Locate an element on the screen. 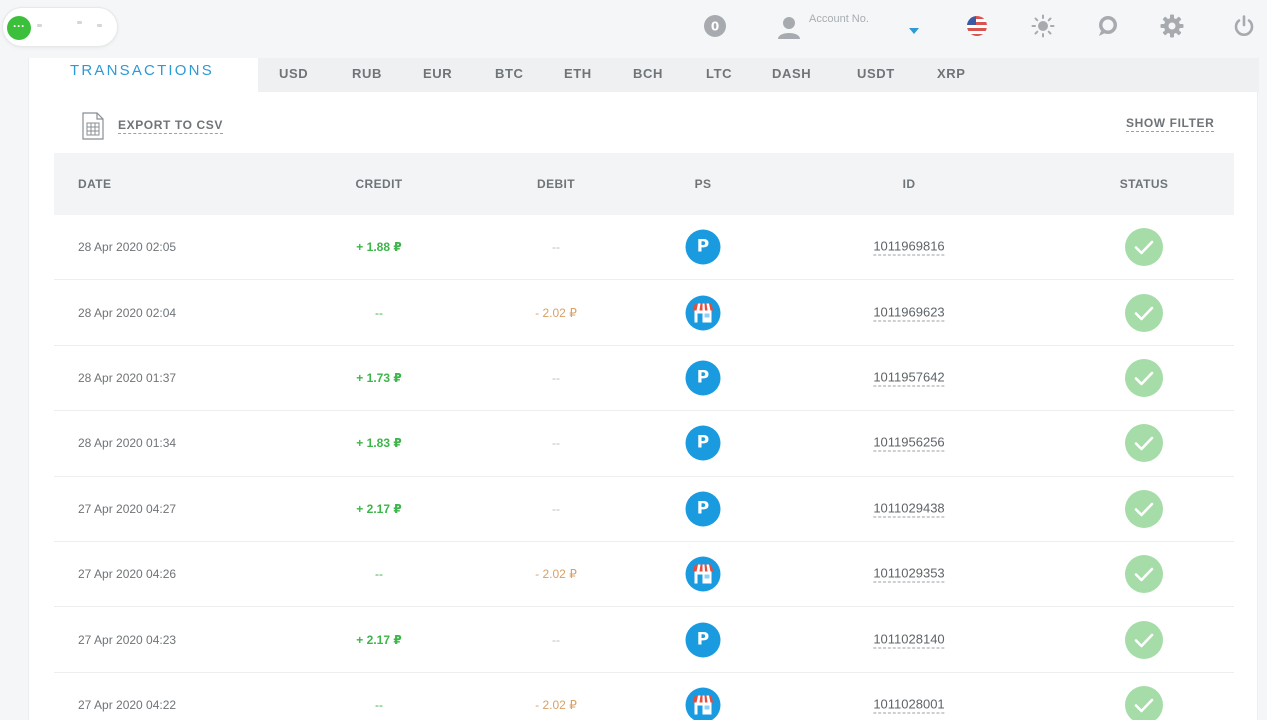  show-filter-button: SHOW FILTER is located at coordinates (1170, 124).